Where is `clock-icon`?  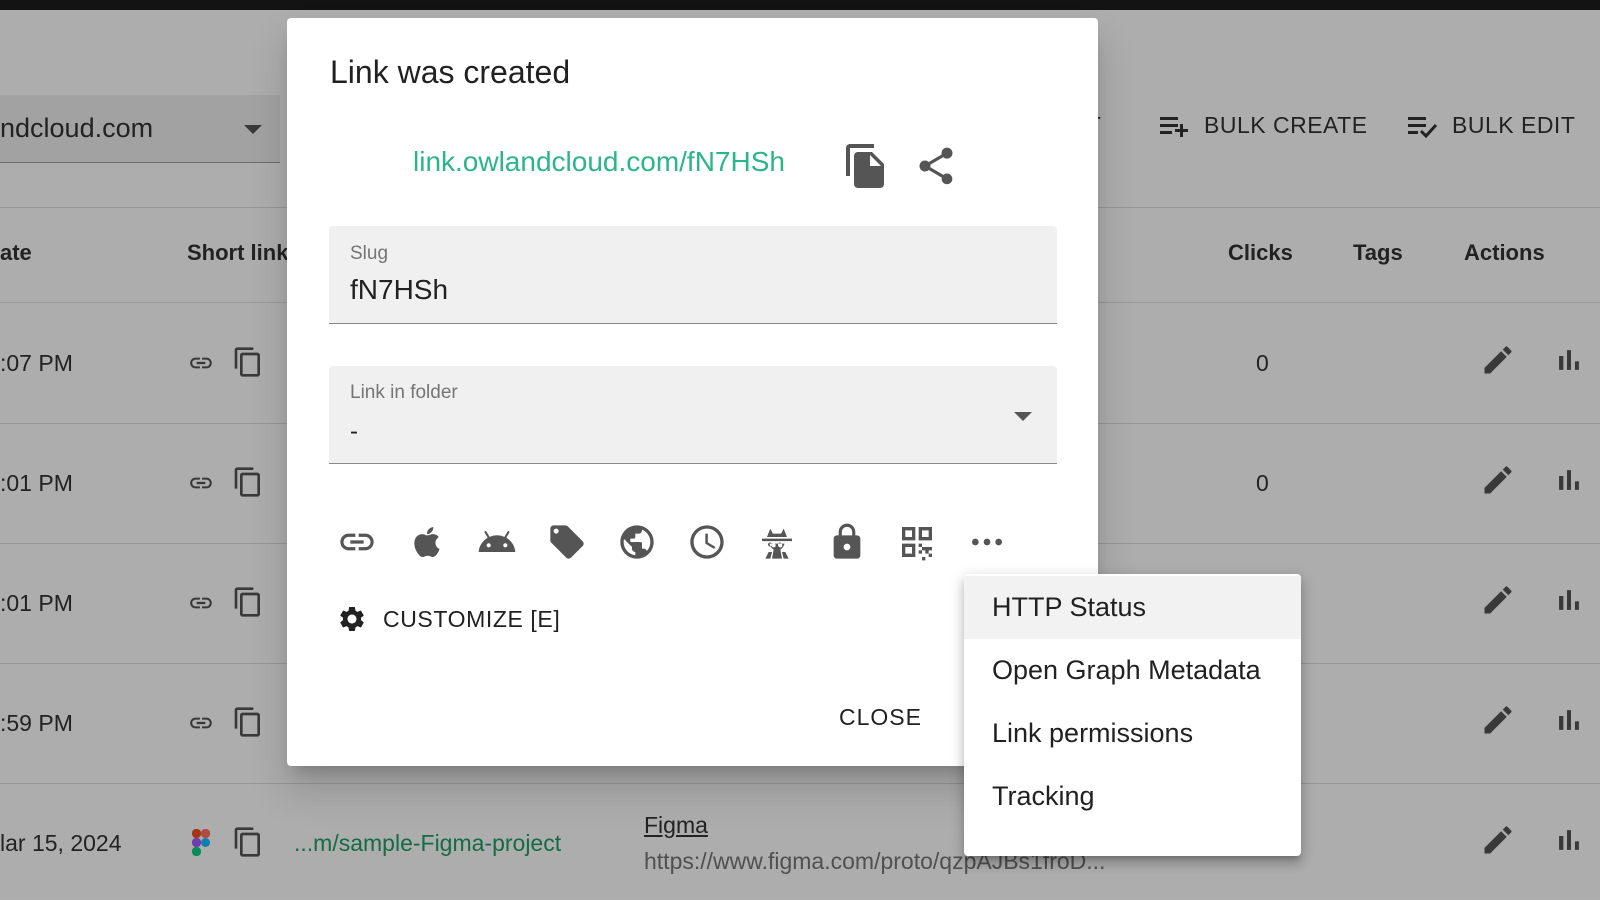
clock-icon is located at coordinates (707, 542).